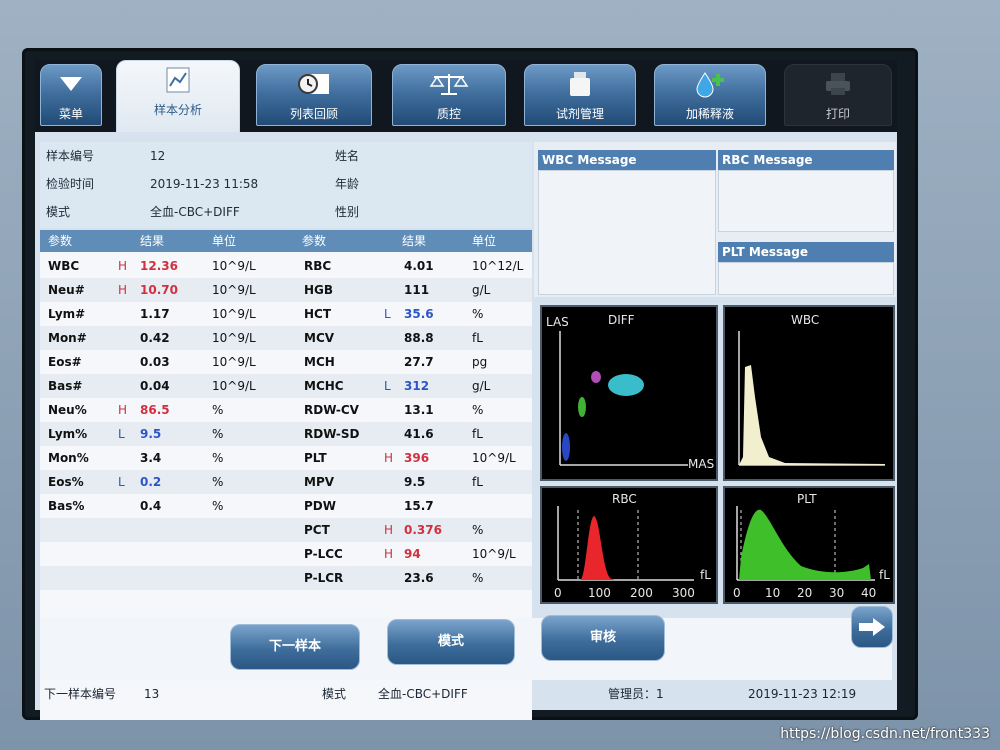  I want to click on table-row: Mon# 0.42 10^9/L MCV 88.8 fL, so click(286, 338).